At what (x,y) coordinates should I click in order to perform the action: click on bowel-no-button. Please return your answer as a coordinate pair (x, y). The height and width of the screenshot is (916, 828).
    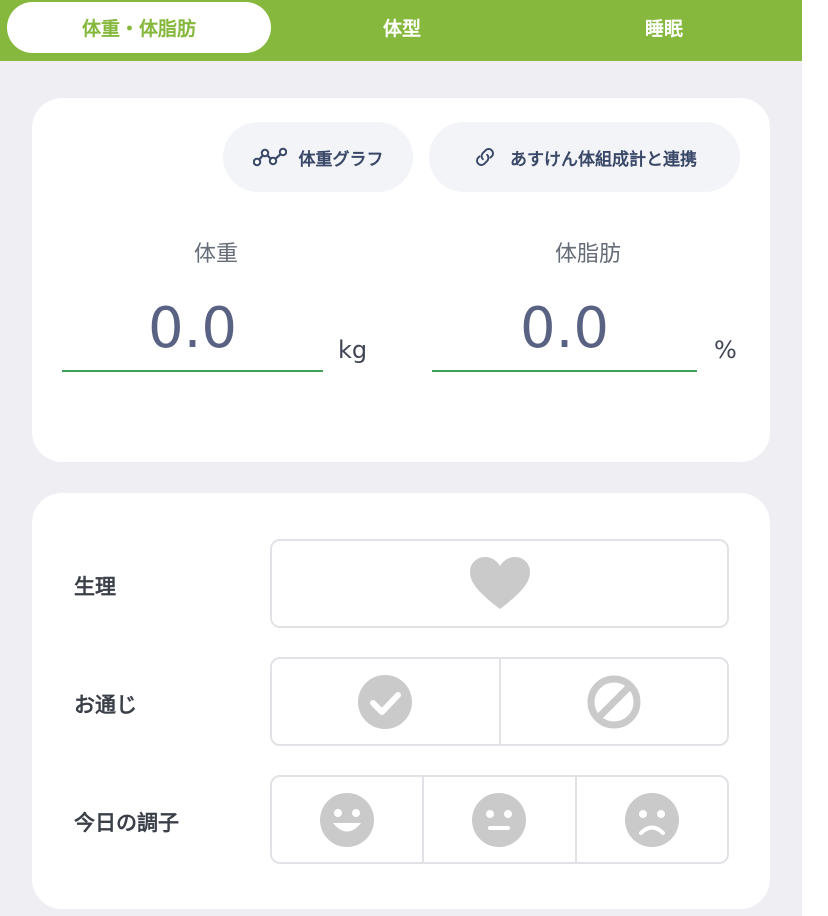
    Looking at the image, I should click on (612, 701).